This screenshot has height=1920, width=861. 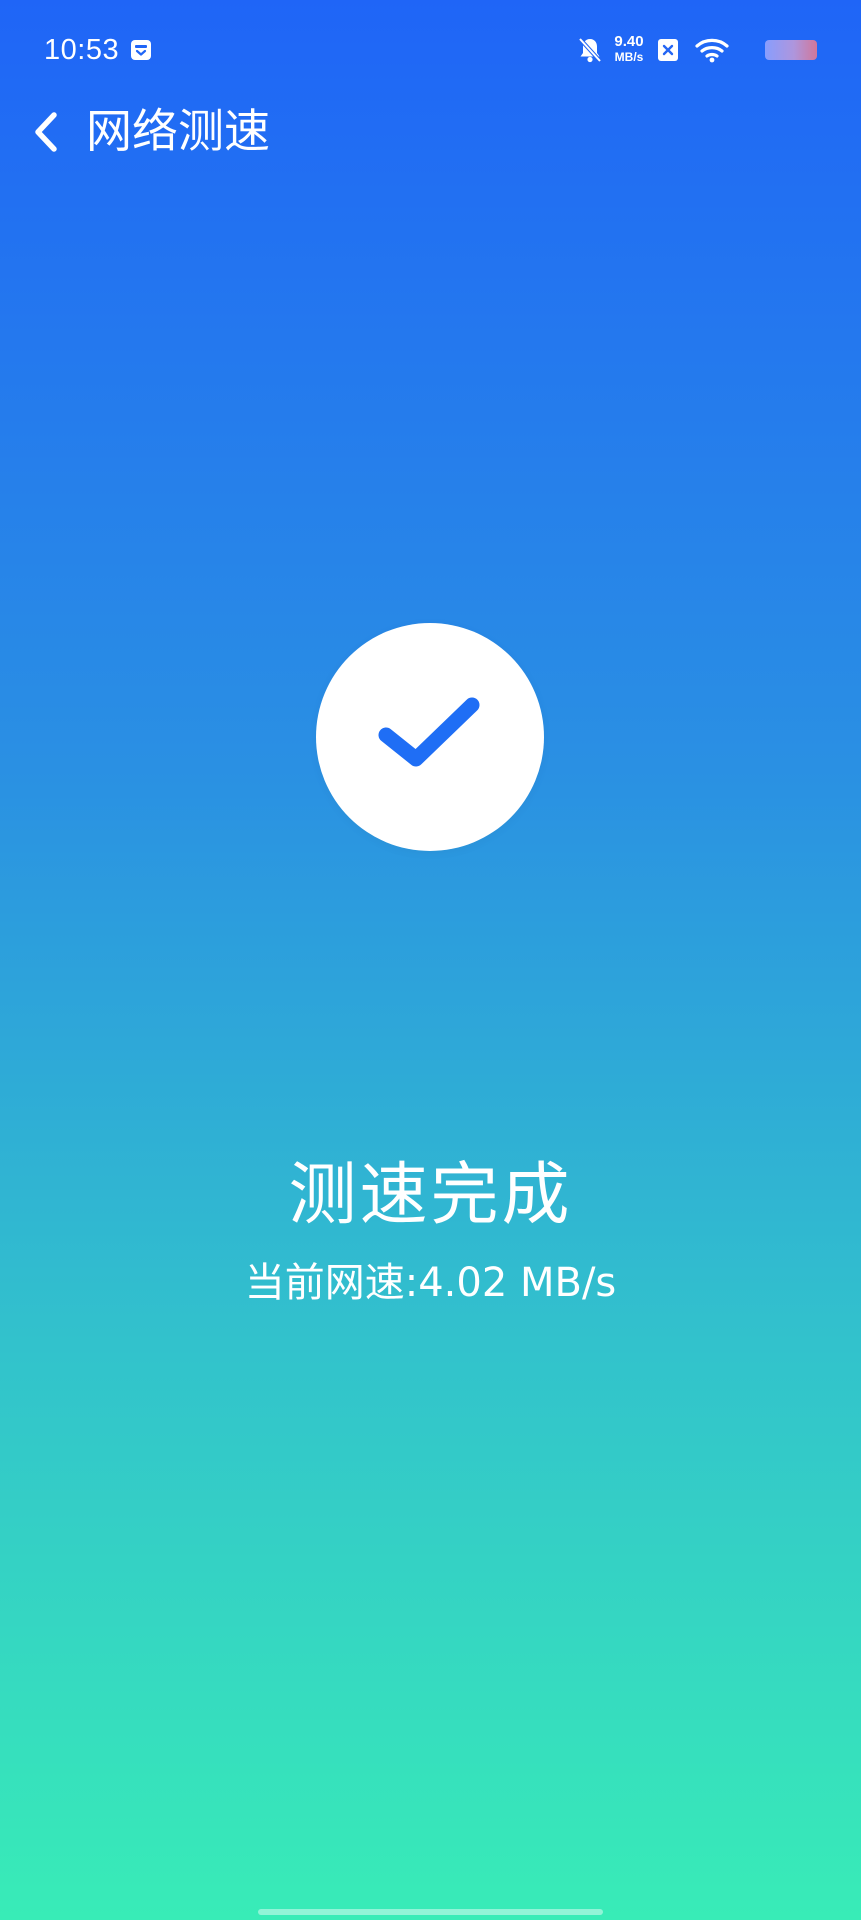 I want to click on status-time: 10:53, so click(x=82, y=50).